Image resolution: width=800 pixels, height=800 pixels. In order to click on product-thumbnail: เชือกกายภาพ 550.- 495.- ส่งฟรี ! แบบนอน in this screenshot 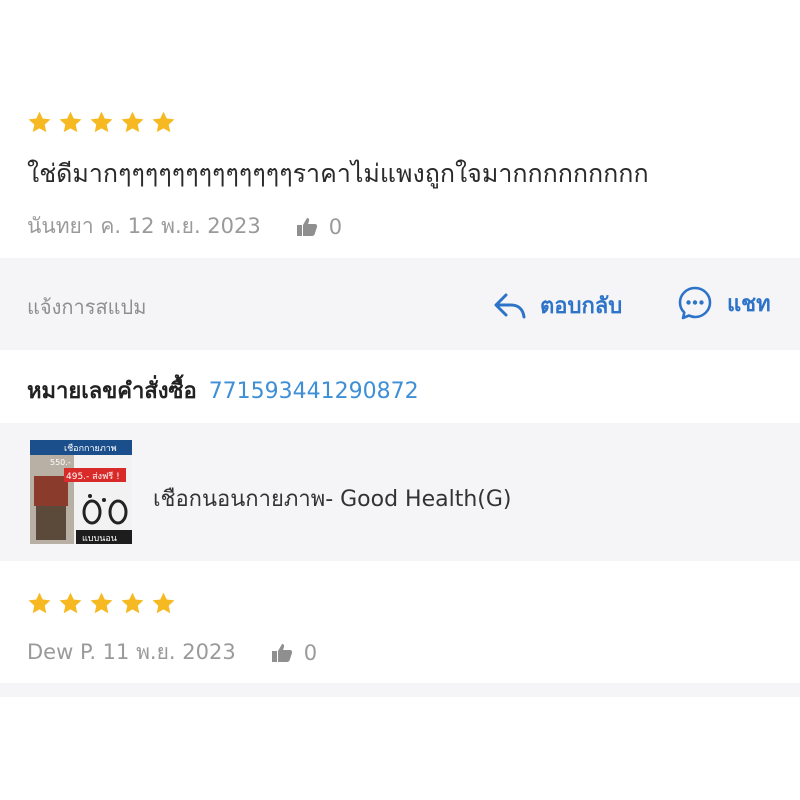, I will do `click(81, 492)`.